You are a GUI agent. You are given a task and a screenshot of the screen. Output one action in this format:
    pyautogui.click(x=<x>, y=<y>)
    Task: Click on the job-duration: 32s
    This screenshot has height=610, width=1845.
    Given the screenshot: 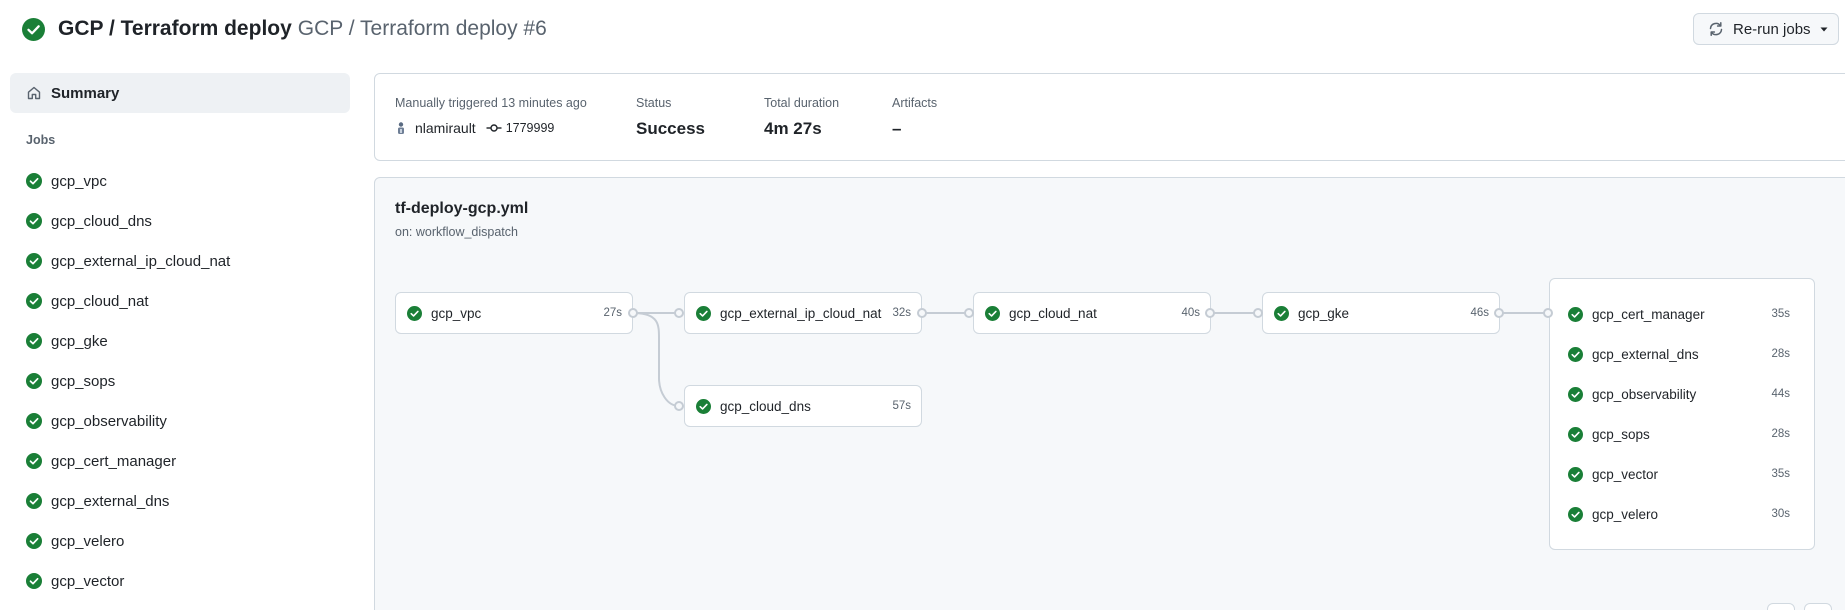 What is the action you would take?
    pyautogui.click(x=901, y=313)
    